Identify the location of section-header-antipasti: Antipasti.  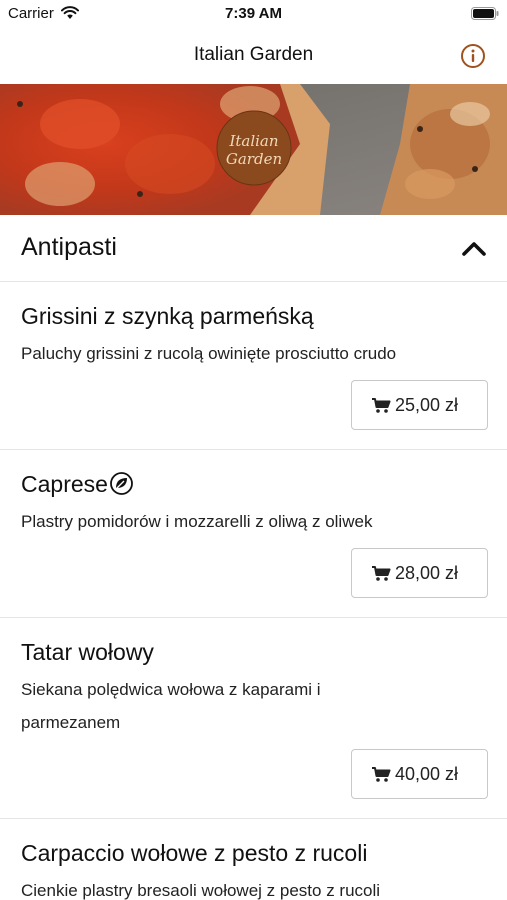
(253, 248).